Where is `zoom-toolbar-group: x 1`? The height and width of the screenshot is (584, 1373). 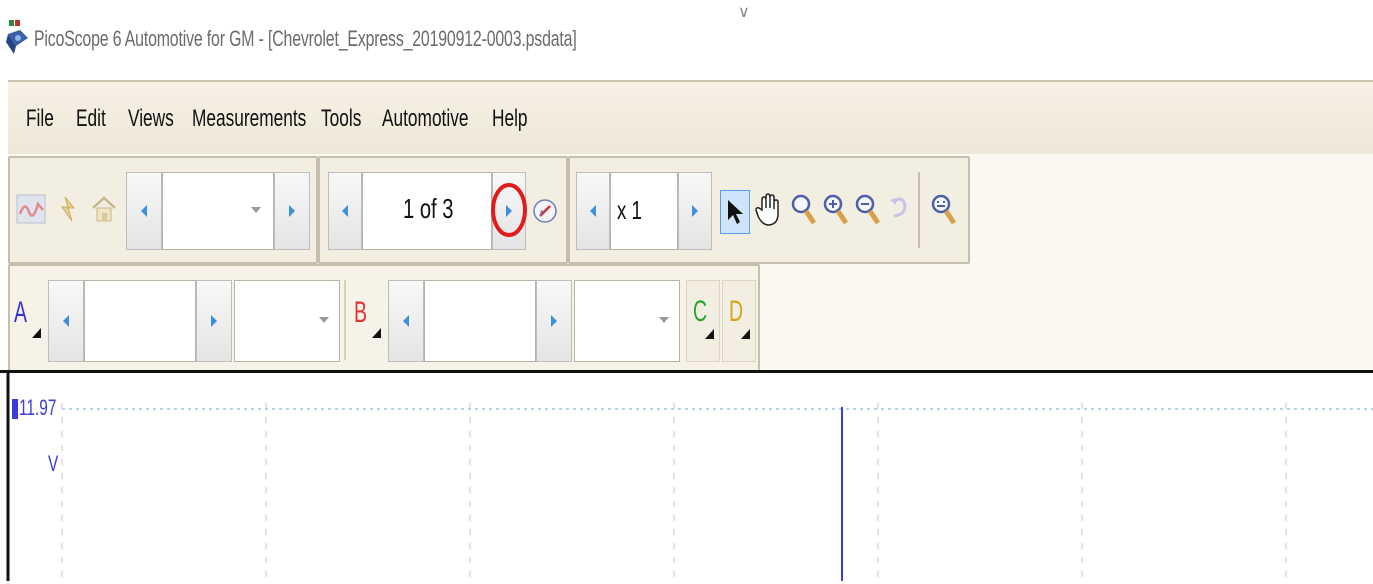 zoom-toolbar-group: x 1 is located at coordinates (769, 210).